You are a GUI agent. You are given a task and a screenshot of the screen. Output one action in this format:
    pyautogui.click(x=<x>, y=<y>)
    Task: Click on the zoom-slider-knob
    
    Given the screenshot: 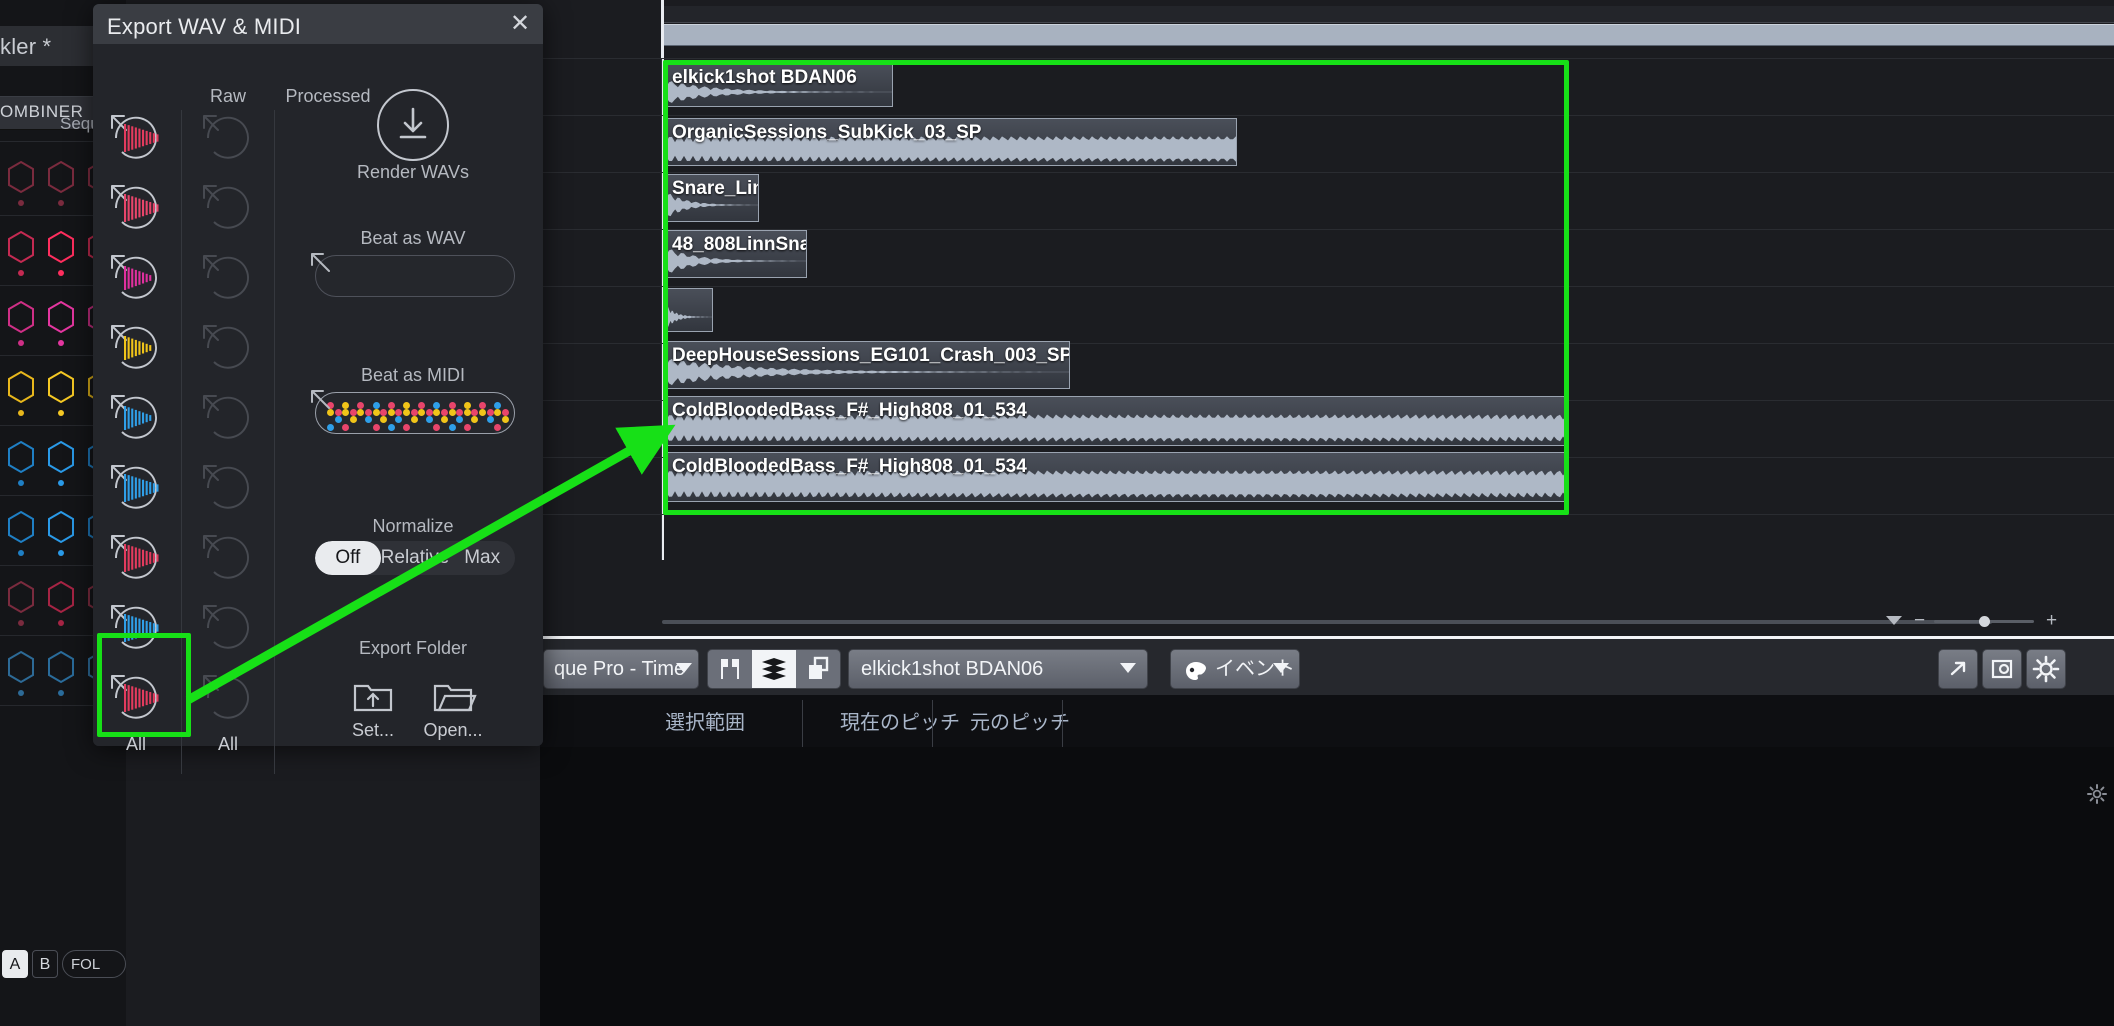 What is the action you would take?
    pyautogui.click(x=1984, y=621)
    